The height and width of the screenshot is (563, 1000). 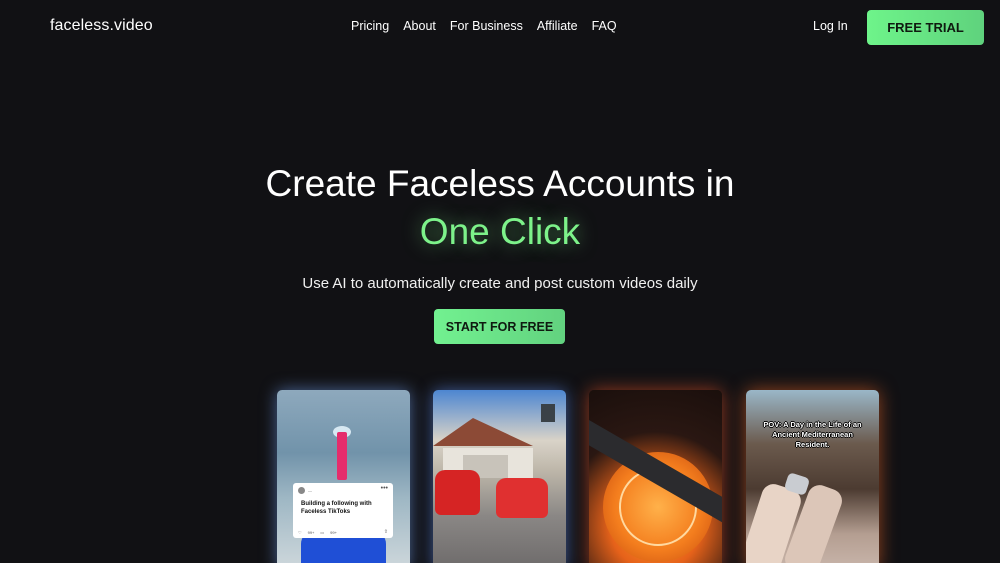 What do you see at coordinates (342, 456) in the screenshot?
I see `tower-shape` at bounding box center [342, 456].